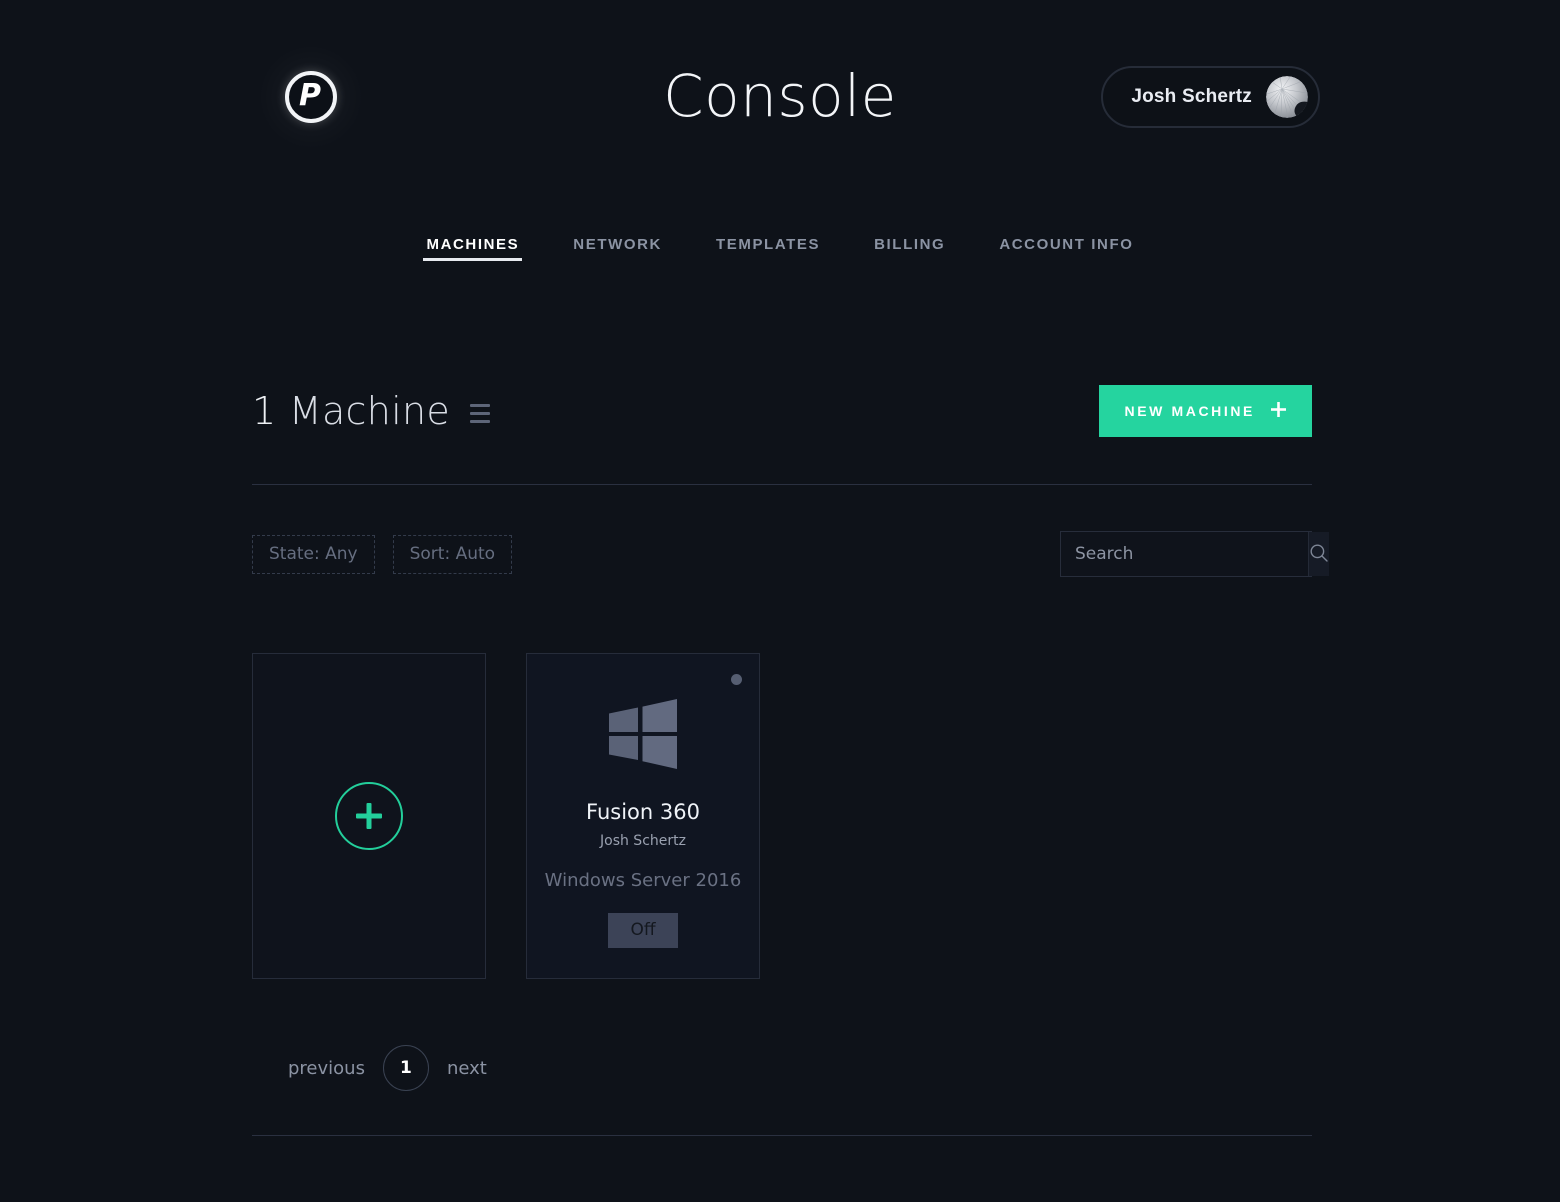 The image size is (1560, 1202). Describe the element at coordinates (1287, 97) in the screenshot. I see `avatar` at that location.